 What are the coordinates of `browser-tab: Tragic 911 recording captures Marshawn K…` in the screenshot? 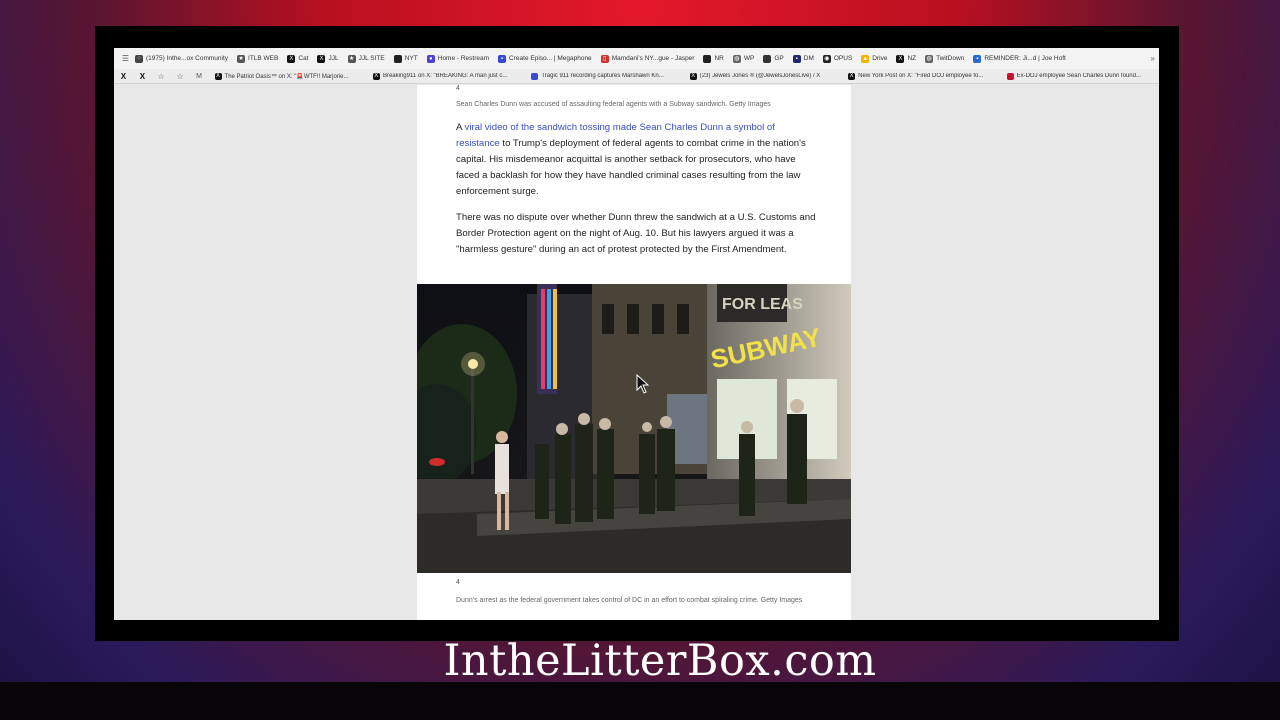 It's located at (604, 76).